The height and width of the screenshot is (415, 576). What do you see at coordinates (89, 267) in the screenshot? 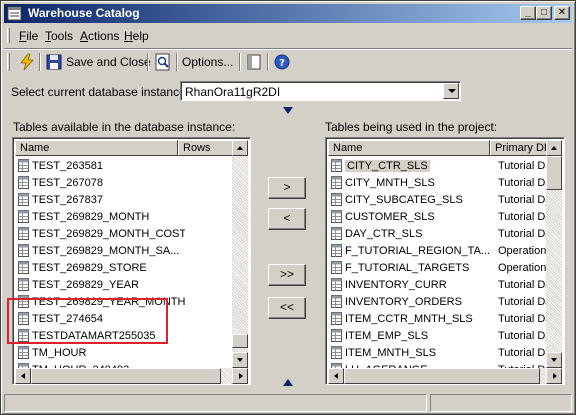
I see `table-name: TEST_269829_STORE` at bounding box center [89, 267].